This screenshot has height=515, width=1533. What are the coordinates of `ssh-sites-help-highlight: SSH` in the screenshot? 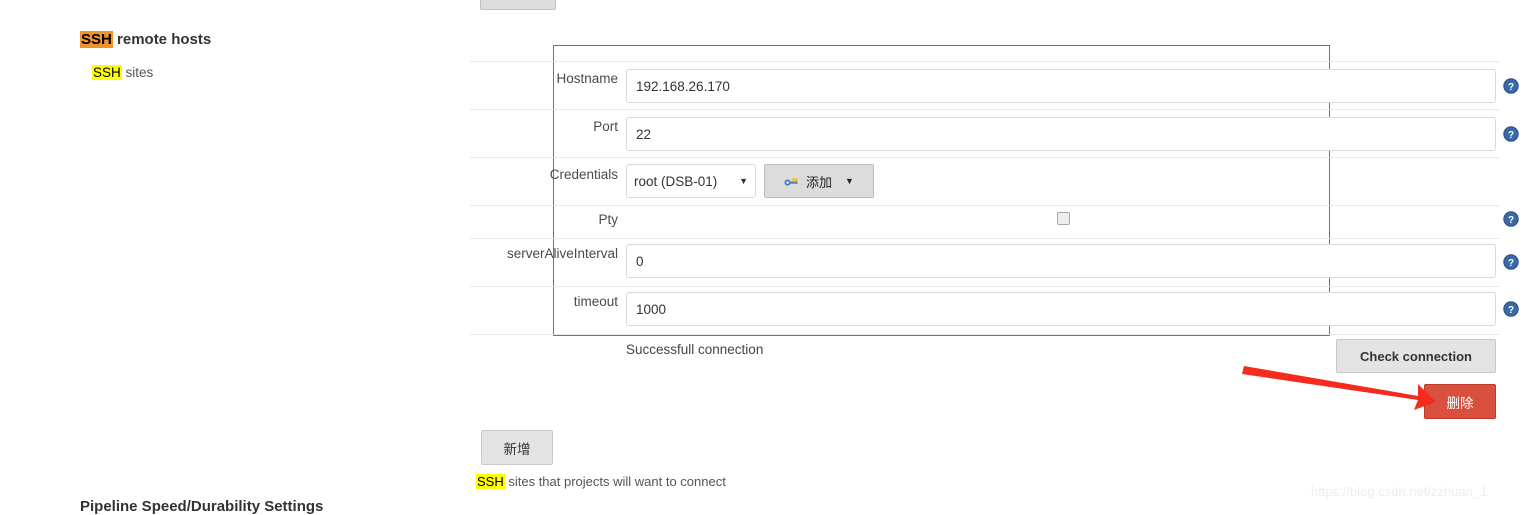 It's located at (490, 481).